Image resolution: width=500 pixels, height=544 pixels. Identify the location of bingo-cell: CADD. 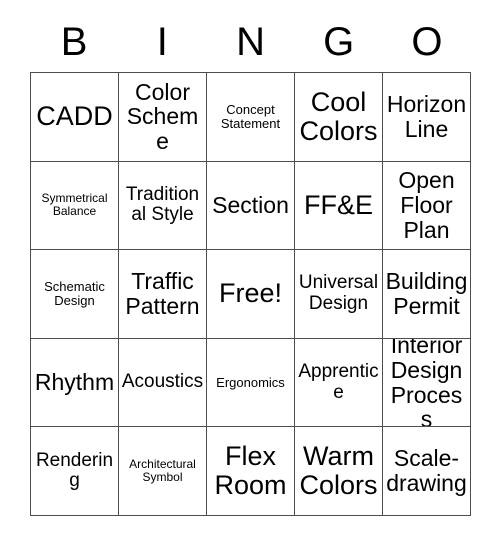
(75, 117).